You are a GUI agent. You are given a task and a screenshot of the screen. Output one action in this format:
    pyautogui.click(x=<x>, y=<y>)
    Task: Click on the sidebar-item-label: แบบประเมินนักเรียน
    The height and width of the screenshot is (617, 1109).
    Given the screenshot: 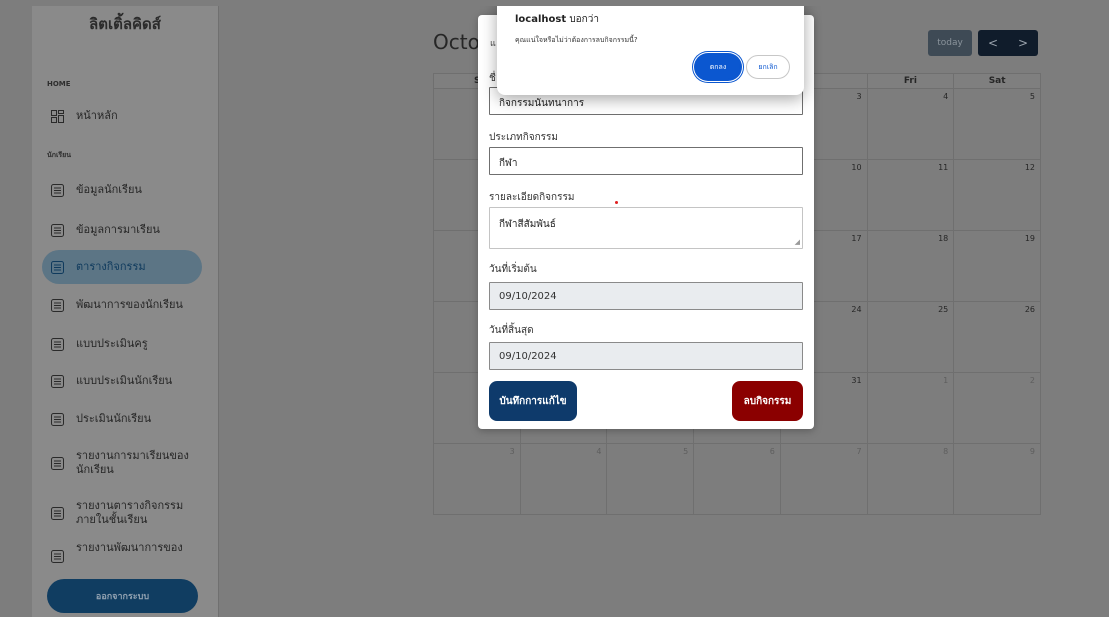 What is the action you would take?
    pyautogui.click(x=124, y=380)
    